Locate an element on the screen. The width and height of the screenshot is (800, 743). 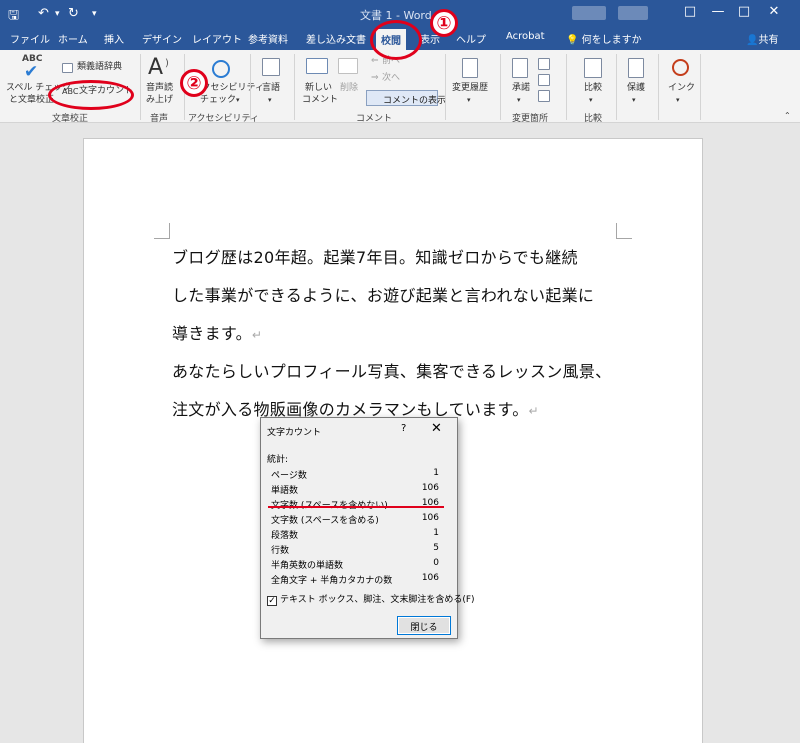
stat-row: 文字数 (スペースを含める) 106 is located at coordinates (355, 519).